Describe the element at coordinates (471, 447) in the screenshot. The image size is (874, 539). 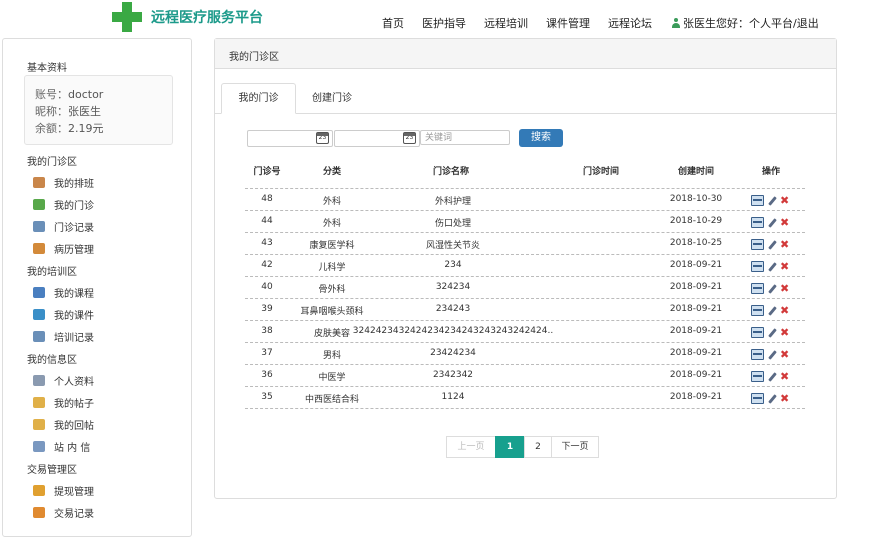
I see `prev-page-button: 上一页` at that location.